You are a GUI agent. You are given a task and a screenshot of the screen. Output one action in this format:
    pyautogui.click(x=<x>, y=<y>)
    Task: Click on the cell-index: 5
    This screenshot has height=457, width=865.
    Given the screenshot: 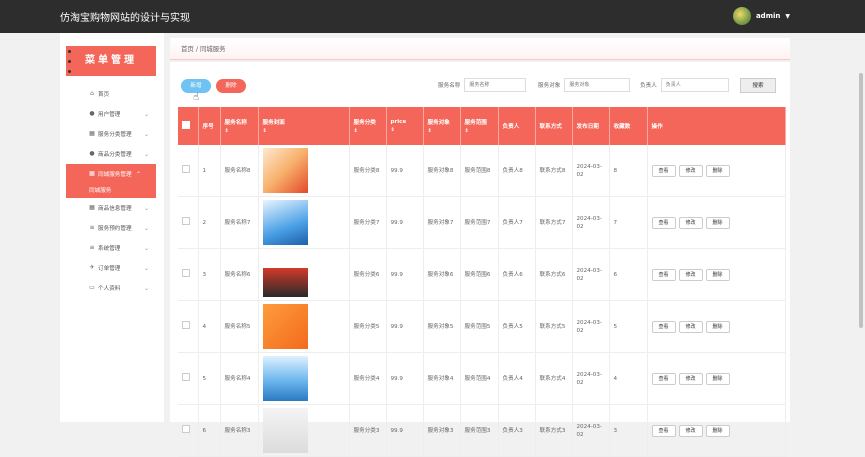 What is the action you would take?
    pyautogui.click(x=209, y=378)
    